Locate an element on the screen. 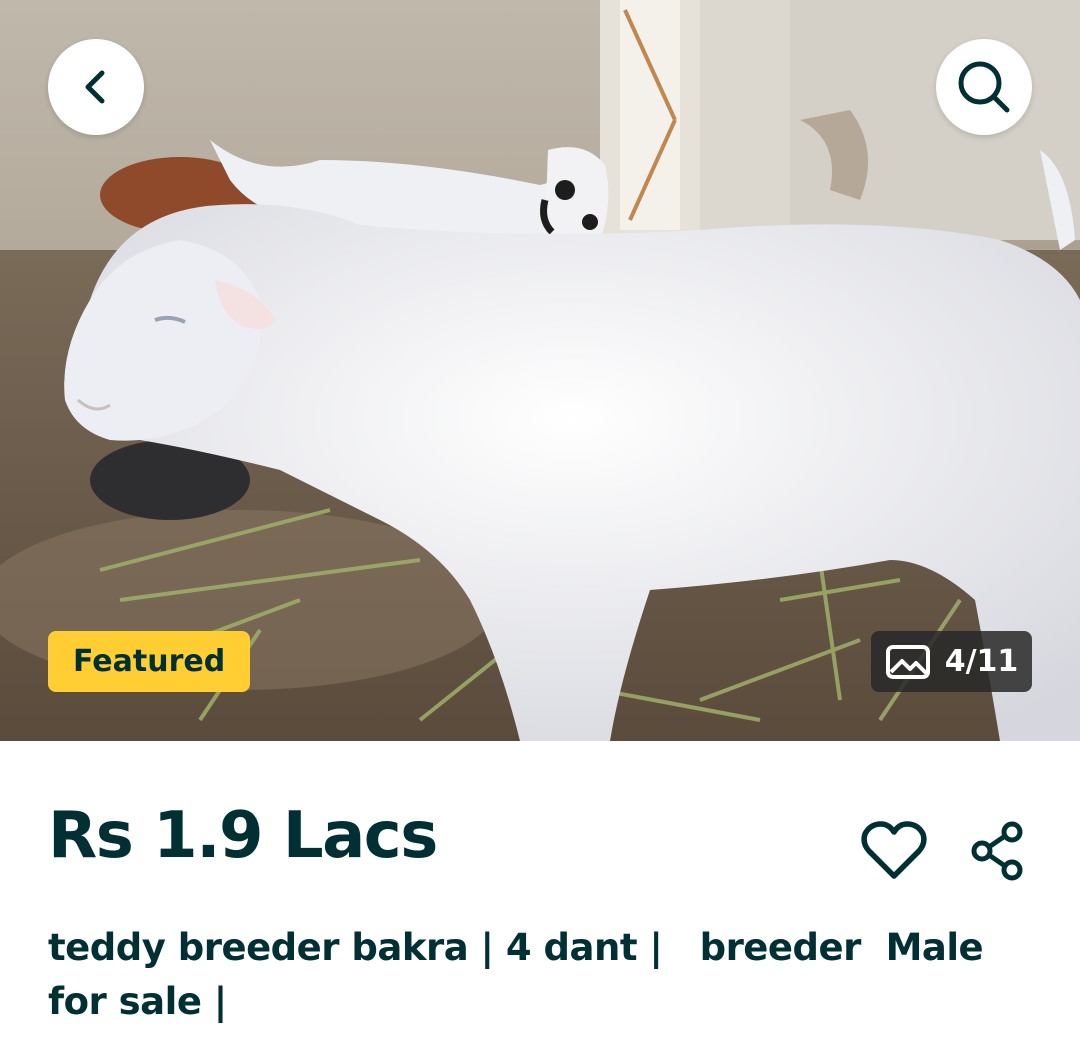  image-counter-badge: 4/11 is located at coordinates (951, 661).